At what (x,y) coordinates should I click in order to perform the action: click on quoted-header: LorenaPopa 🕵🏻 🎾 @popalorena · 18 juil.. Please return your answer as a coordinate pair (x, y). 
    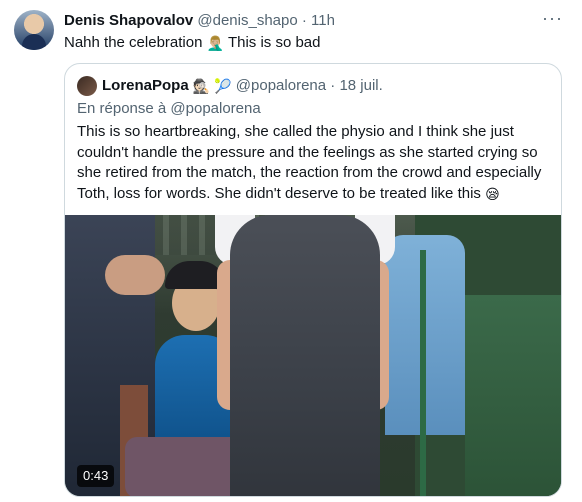
    Looking at the image, I should click on (242, 86).